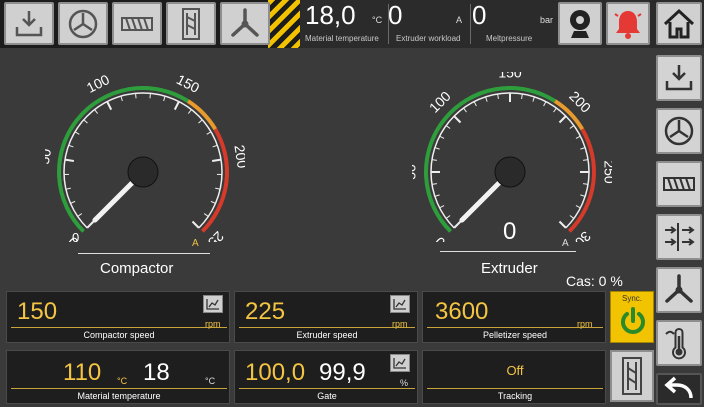 The image size is (704, 407). What do you see at coordinates (515, 370) in the screenshot?
I see `tracking-value: Off` at bounding box center [515, 370].